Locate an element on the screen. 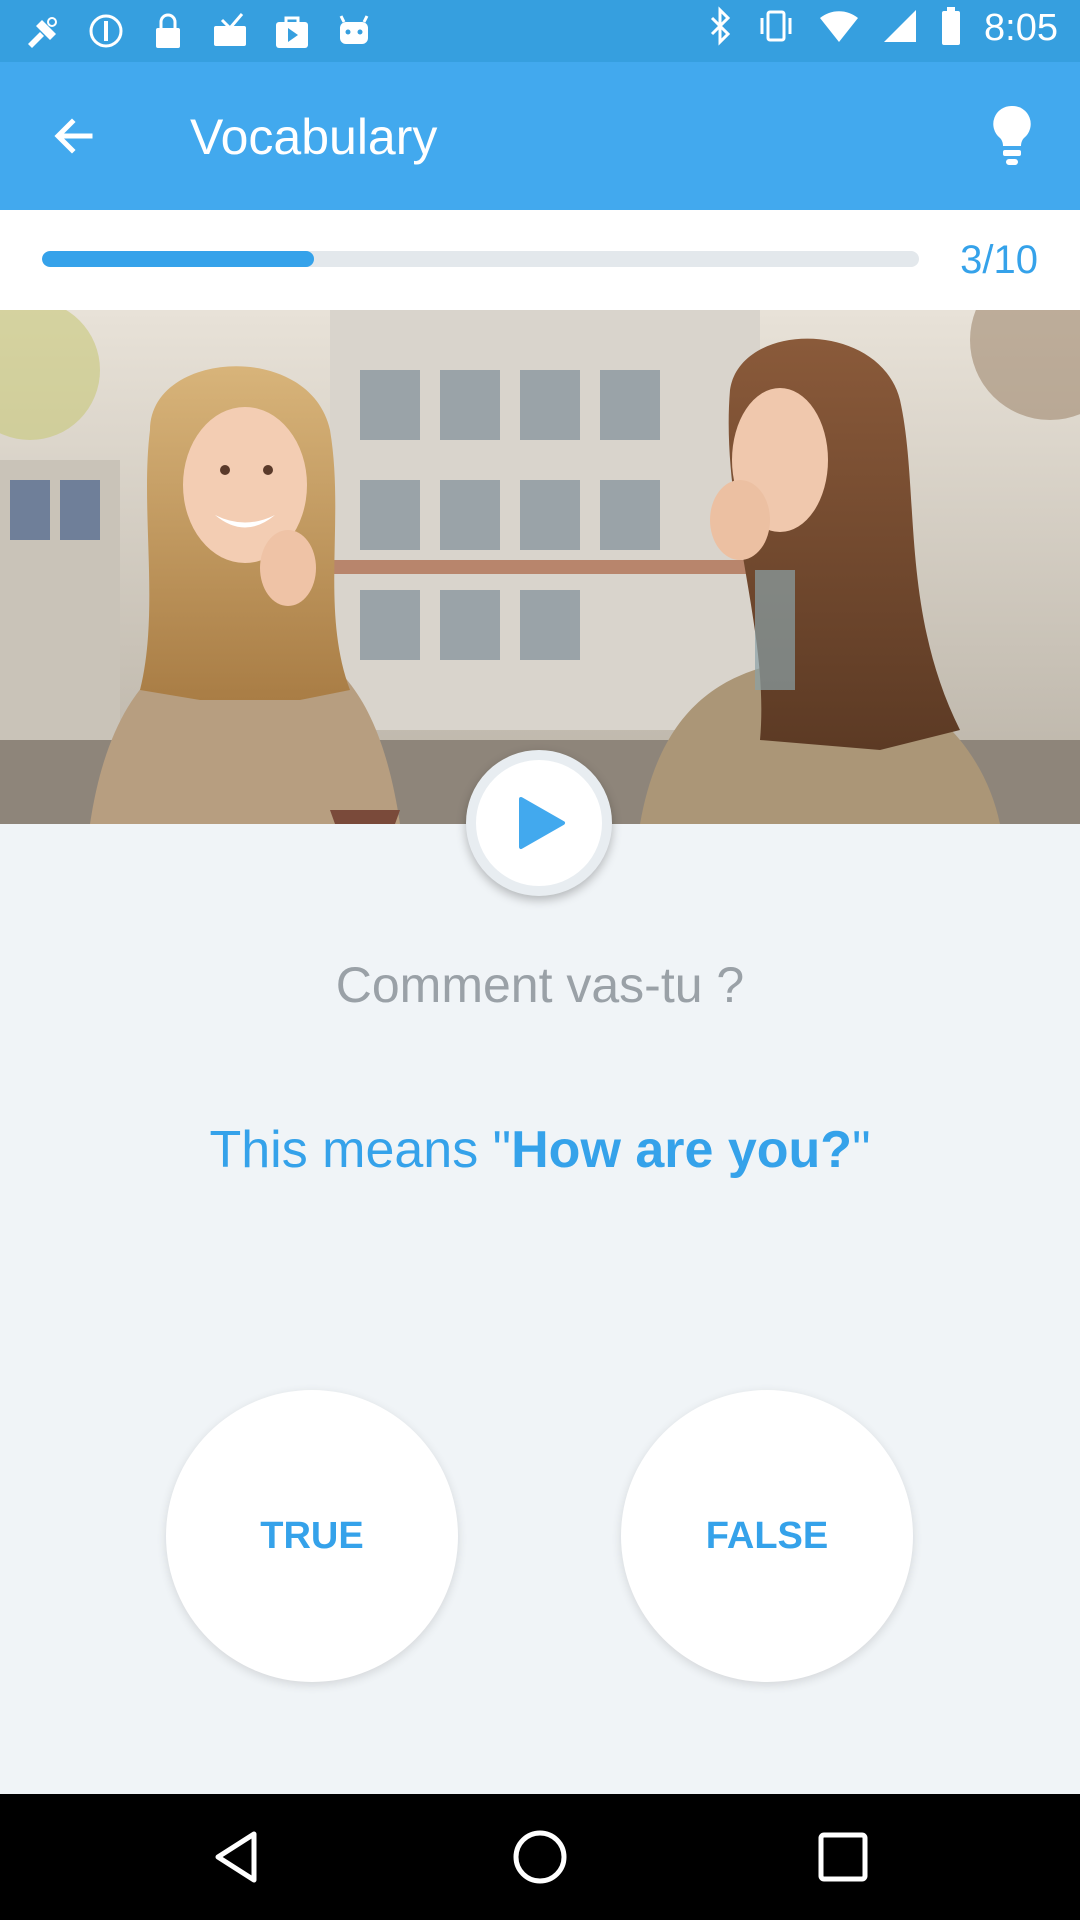 The width and height of the screenshot is (1080, 1920). wifi-icon is located at coordinates (839, 28).